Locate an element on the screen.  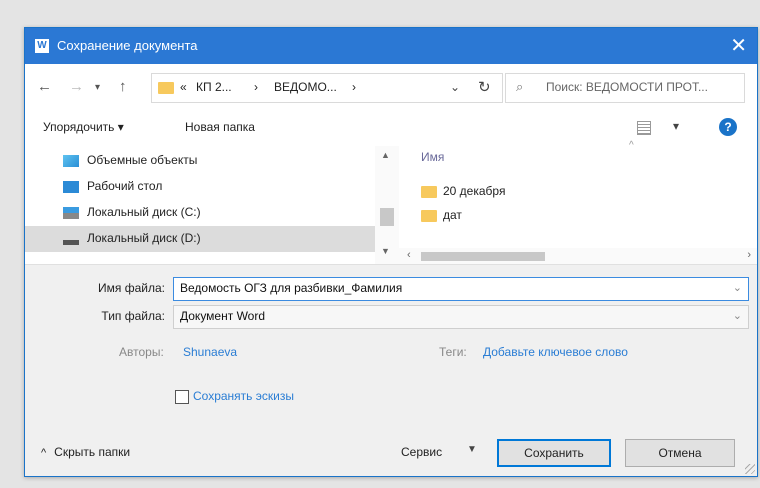
close-icon: ✕ is located at coordinates (738, 45).